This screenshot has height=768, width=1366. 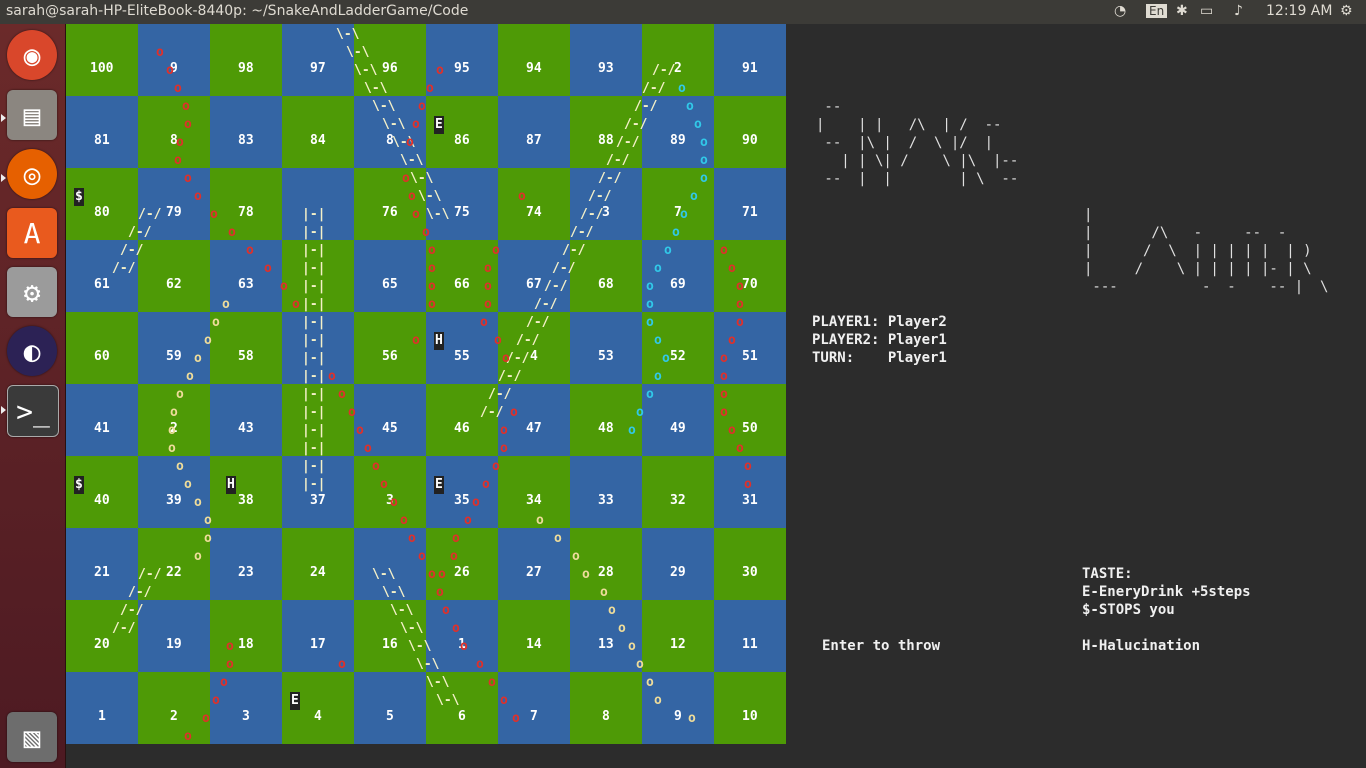 What do you see at coordinates (606, 357) in the screenshot?
I see `cell-number: 53` at bounding box center [606, 357].